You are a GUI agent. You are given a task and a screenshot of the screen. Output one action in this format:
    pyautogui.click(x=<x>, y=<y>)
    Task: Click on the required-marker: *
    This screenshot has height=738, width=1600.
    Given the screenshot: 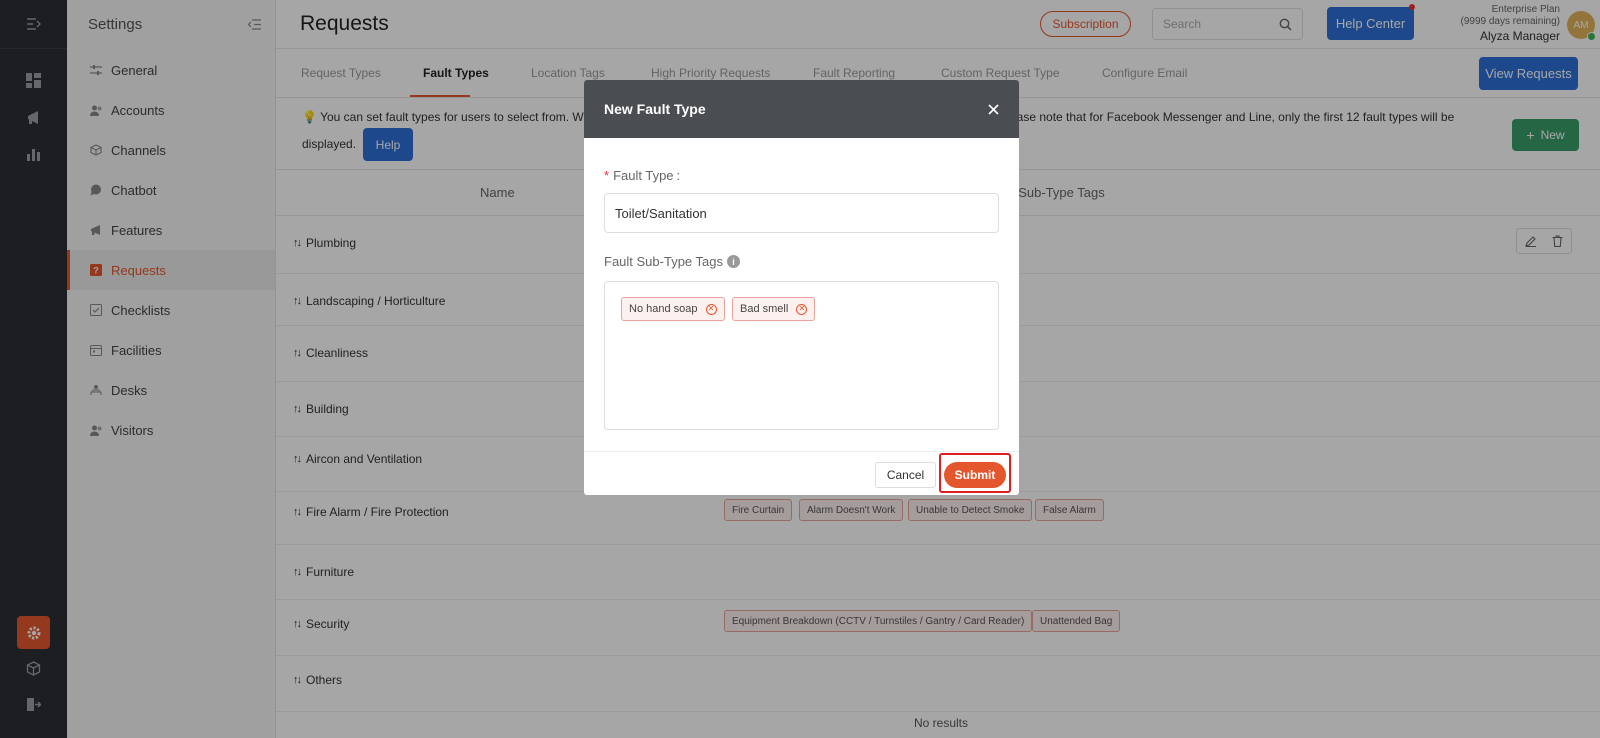 What is the action you would take?
    pyautogui.click(x=607, y=175)
    